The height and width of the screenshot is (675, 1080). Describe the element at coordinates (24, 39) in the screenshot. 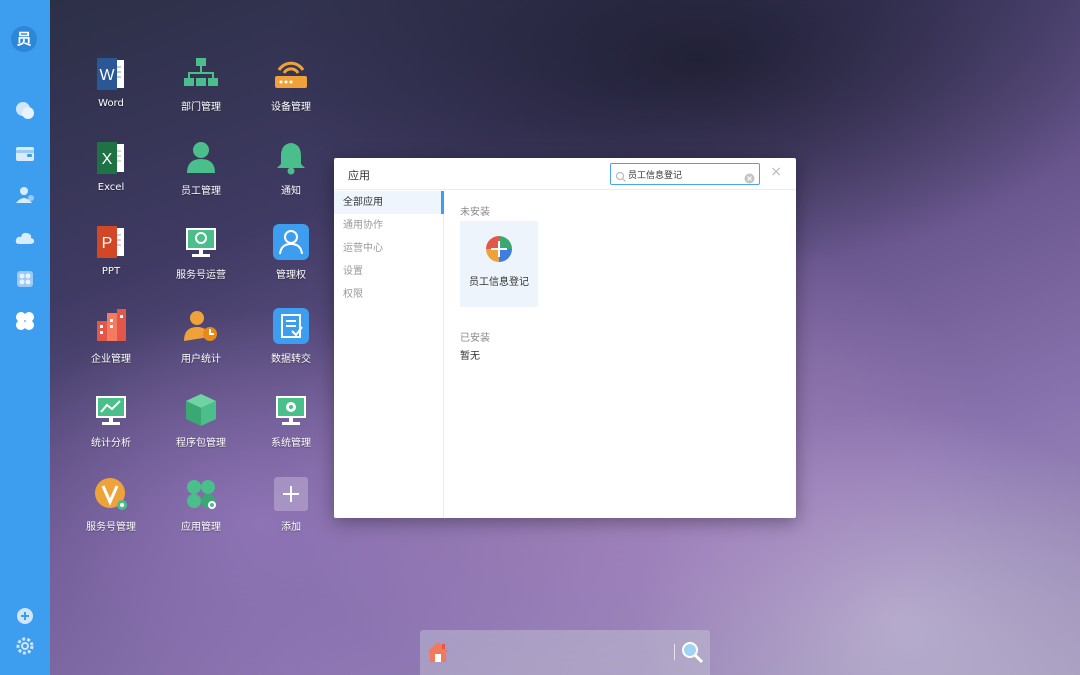

I see `avatar: 员` at that location.